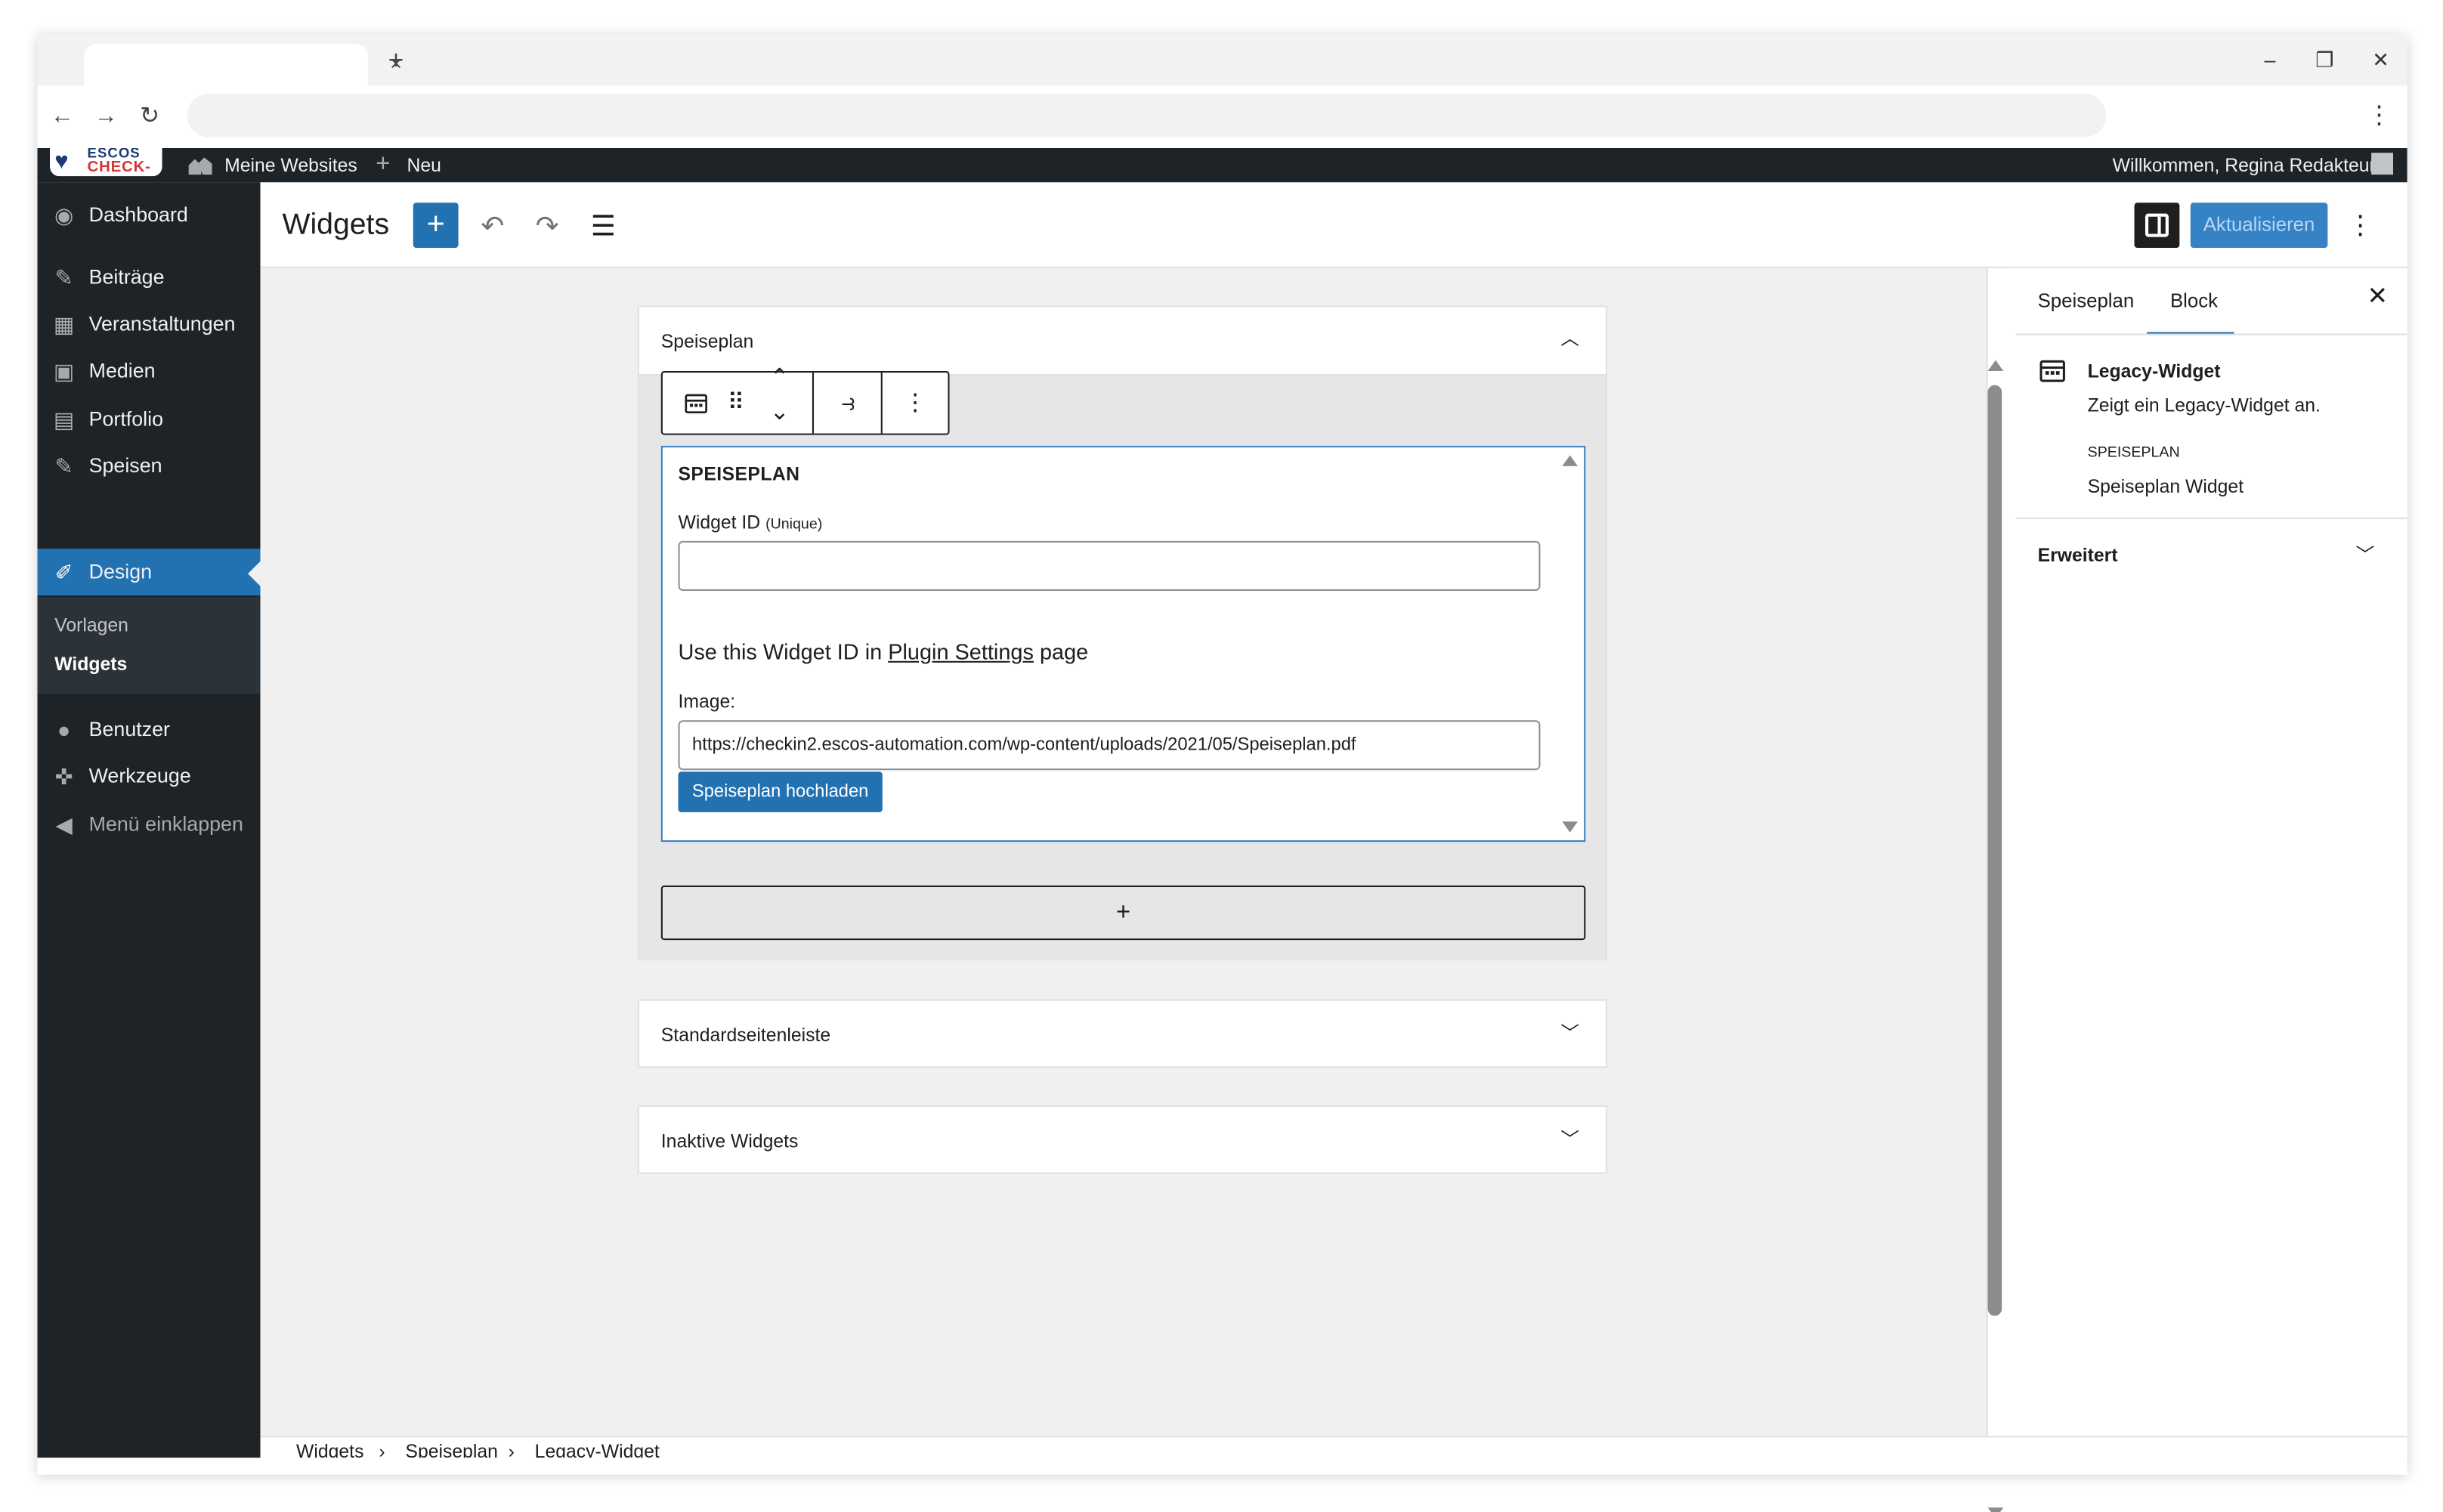 The image size is (2443, 1512). I want to click on browser-tab: ×, so click(243, 64).